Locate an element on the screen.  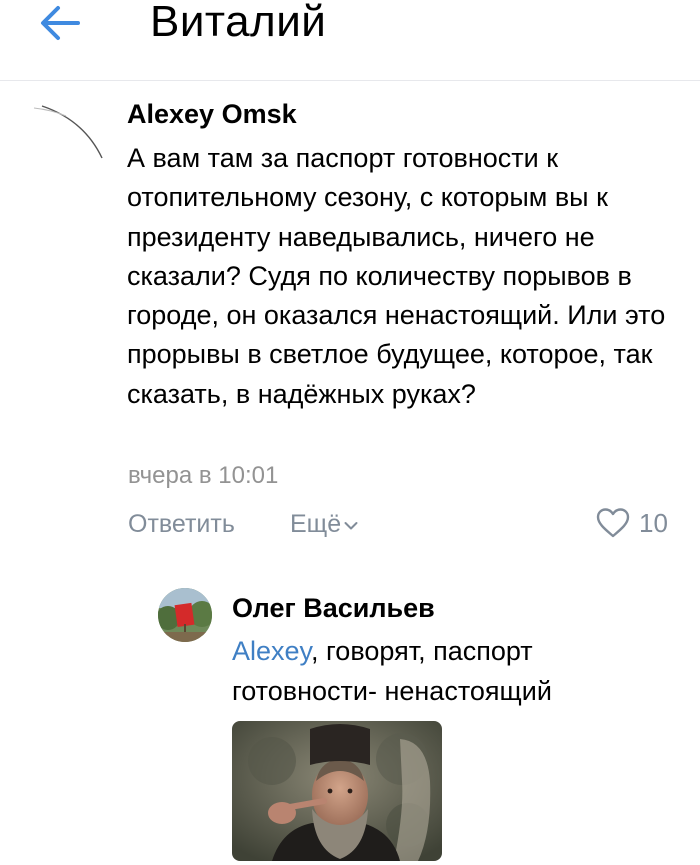
heart-icon is located at coordinates (613, 523).